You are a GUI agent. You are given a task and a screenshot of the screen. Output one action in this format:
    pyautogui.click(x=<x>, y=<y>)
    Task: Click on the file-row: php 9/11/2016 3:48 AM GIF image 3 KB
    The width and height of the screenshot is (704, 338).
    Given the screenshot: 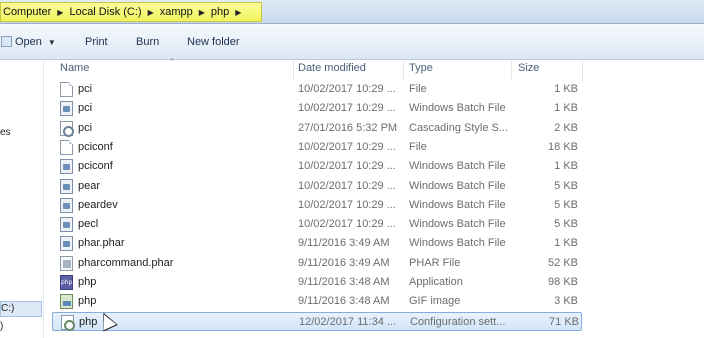 What is the action you would take?
    pyautogui.click(x=317, y=301)
    